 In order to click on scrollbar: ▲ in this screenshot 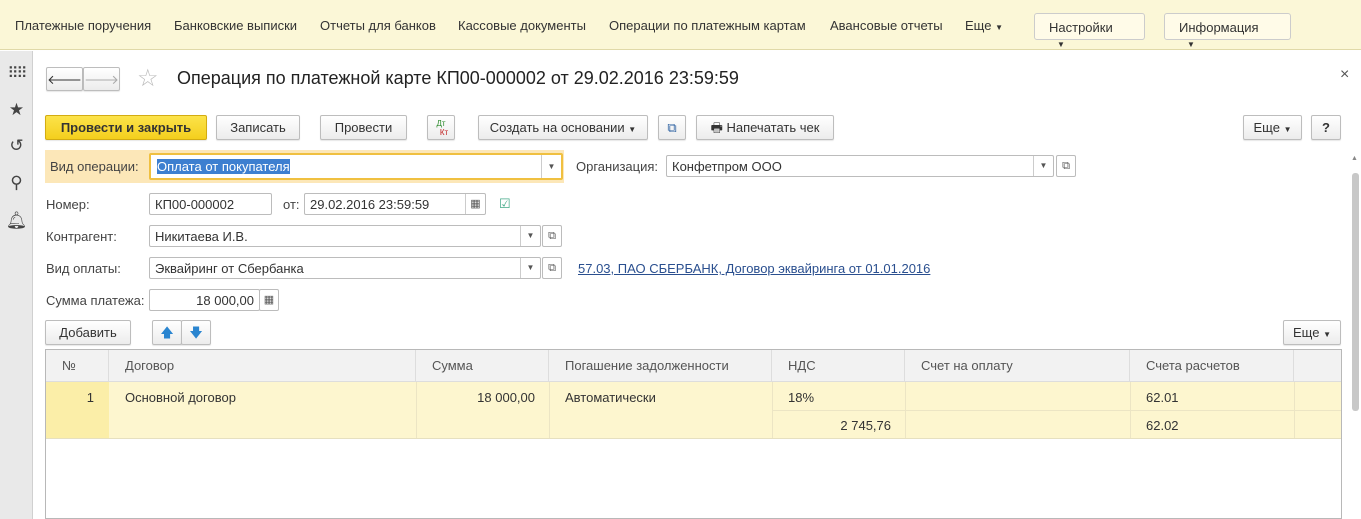, I will do `click(1355, 337)`.